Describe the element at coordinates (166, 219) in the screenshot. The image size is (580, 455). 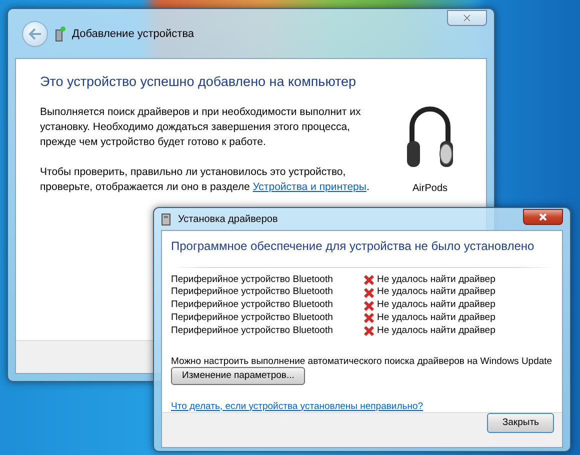
I see `installer-icon` at that location.